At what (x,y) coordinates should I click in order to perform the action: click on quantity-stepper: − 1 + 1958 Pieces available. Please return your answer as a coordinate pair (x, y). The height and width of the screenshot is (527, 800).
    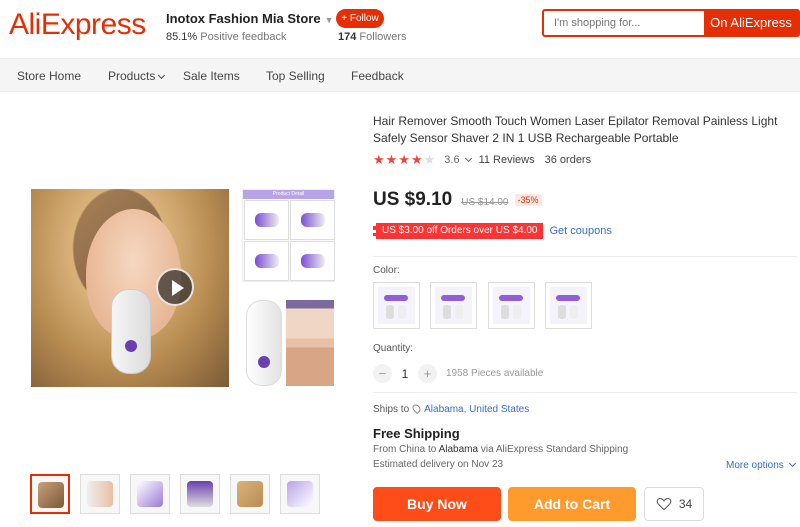
    Looking at the image, I should click on (458, 373).